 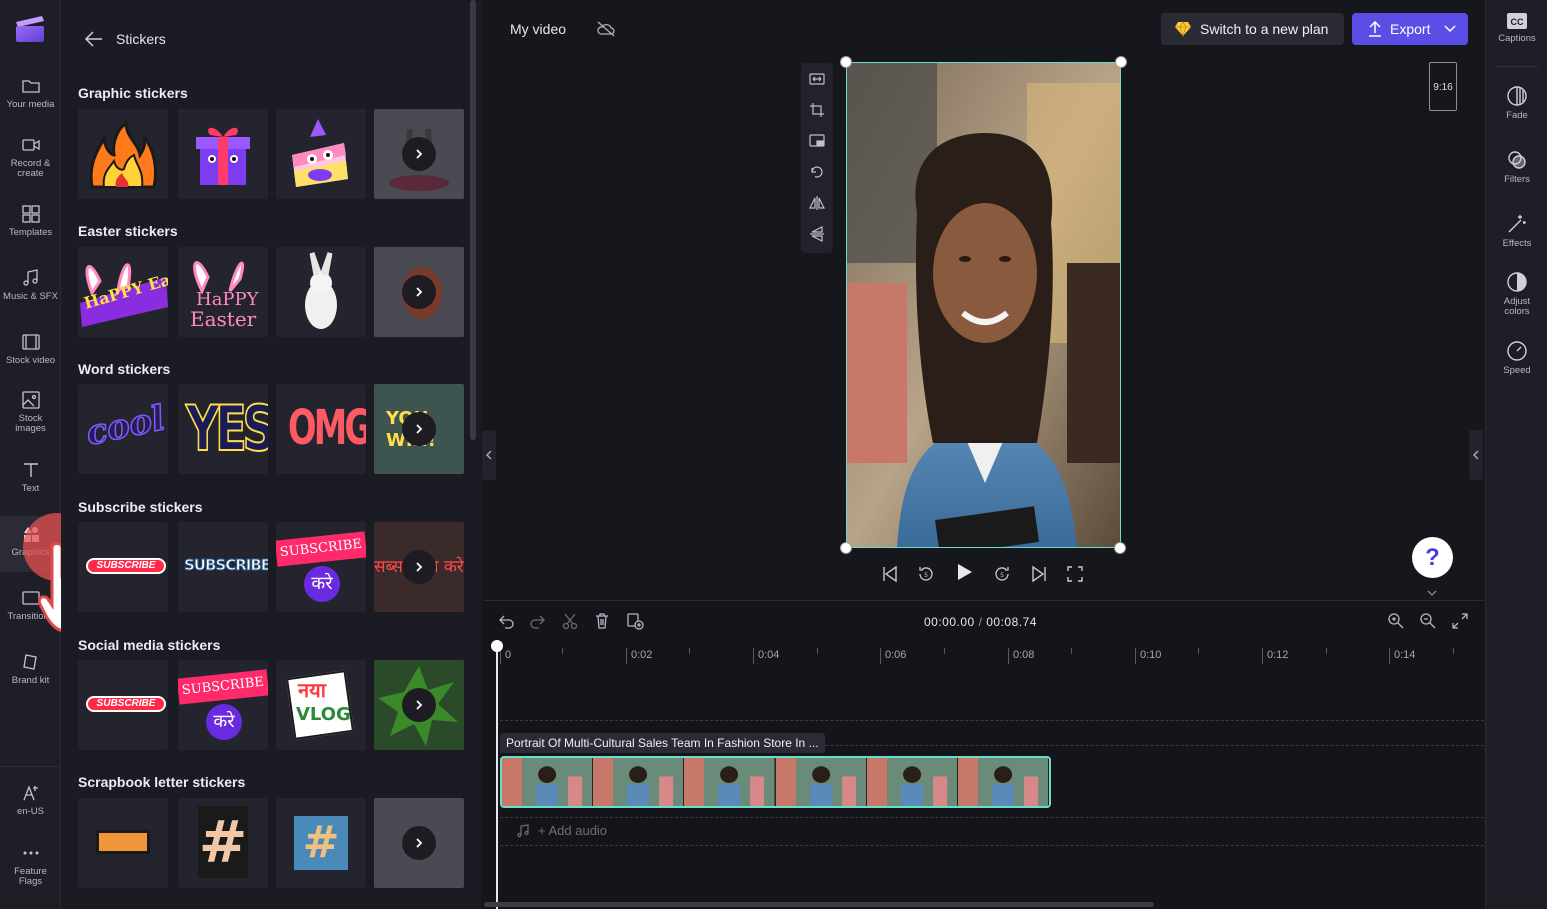 I want to click on rail-text: Text, so click(x=30, y=477).